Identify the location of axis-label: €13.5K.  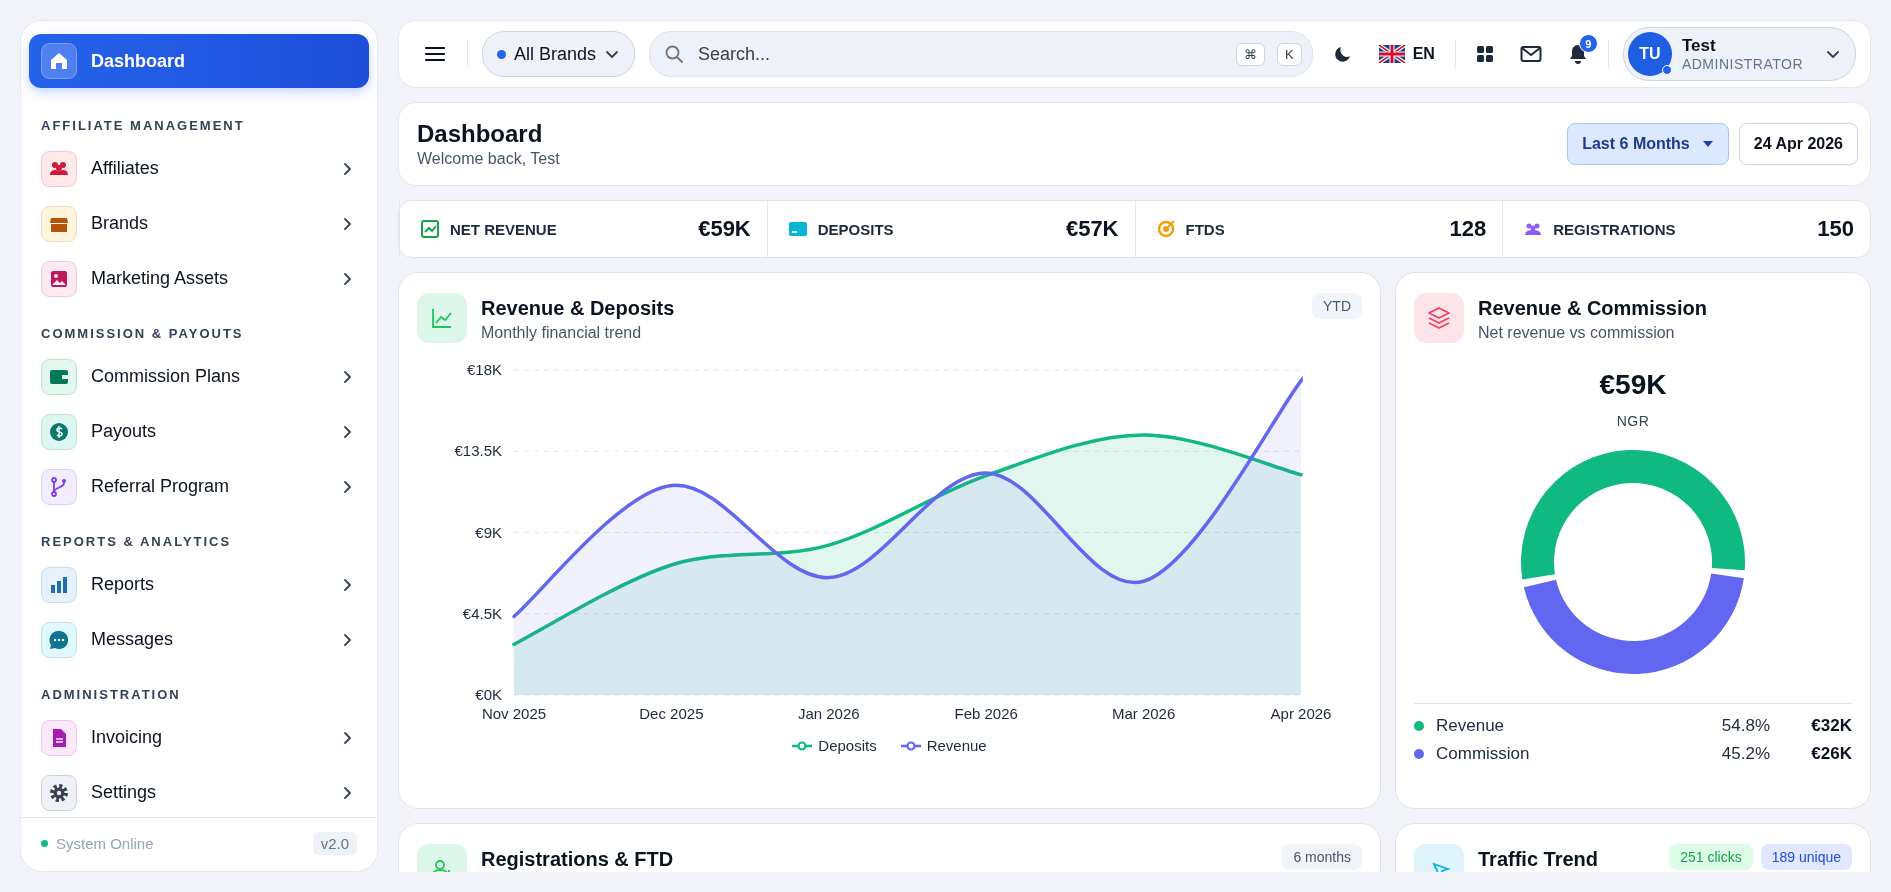
(478, 451).